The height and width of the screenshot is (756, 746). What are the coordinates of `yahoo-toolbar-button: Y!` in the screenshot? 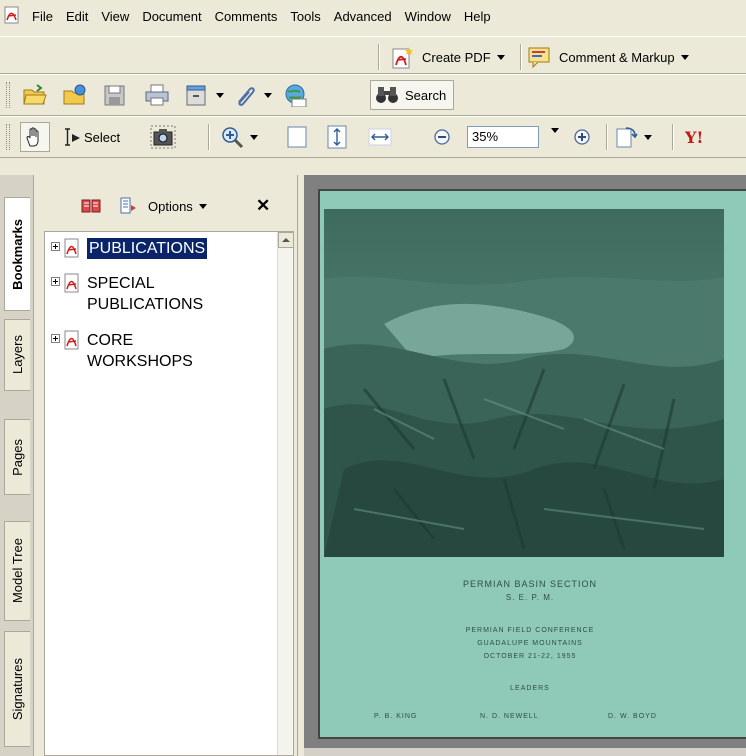 It's located at (697, 137).